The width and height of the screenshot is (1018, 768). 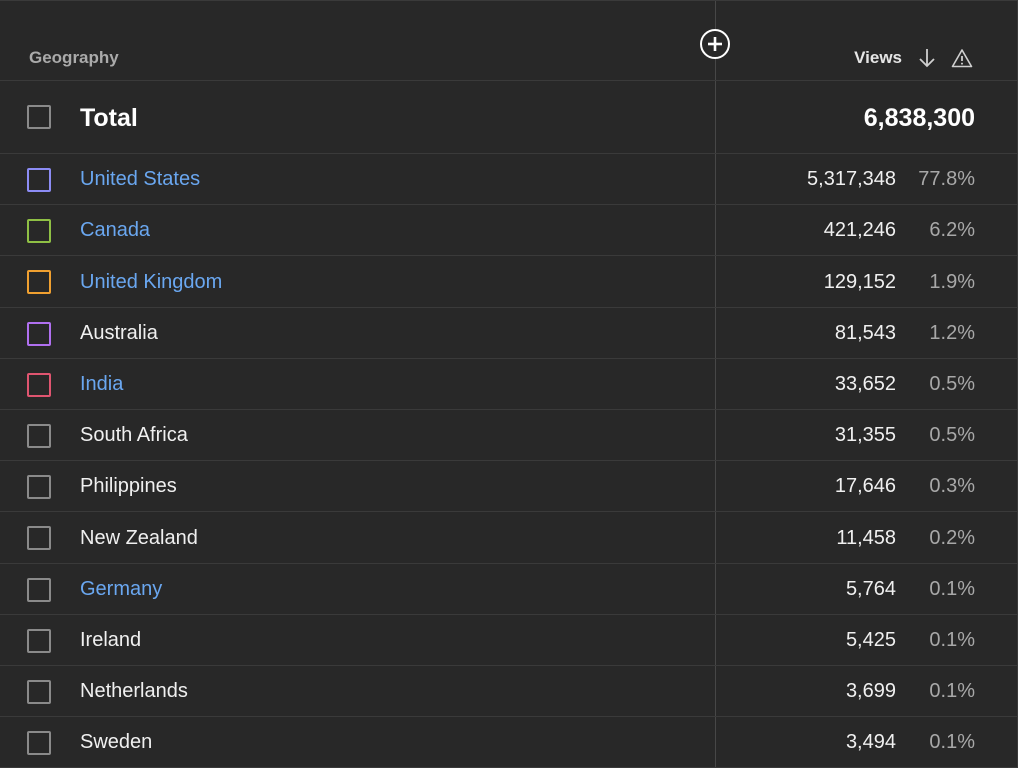 What do you see at coordinates (39, 117) in the screenshot?
I see `total-checkbox` at bounding box center [39, 117].